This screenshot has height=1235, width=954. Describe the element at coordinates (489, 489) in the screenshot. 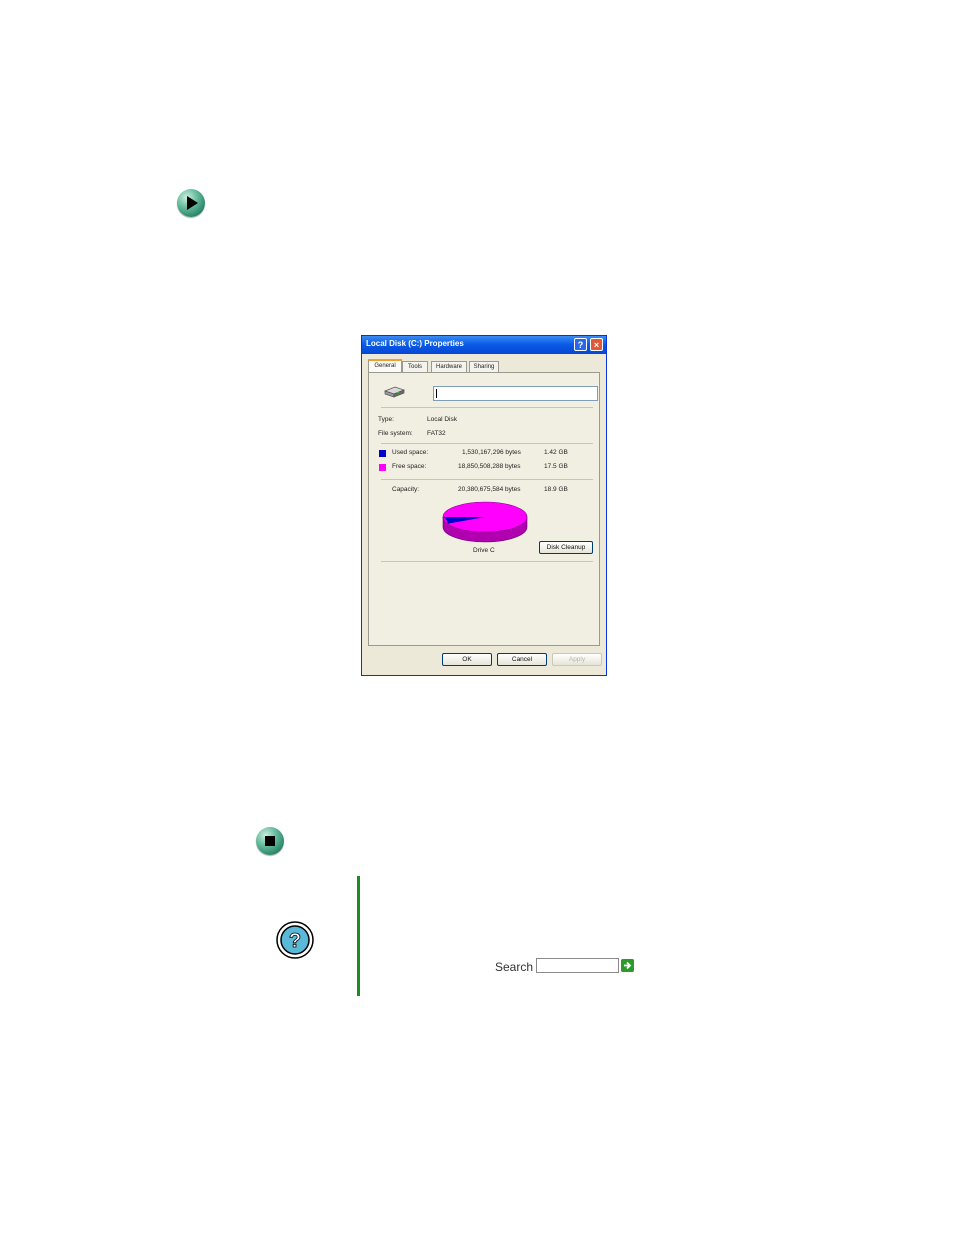

I see `capacity-bytes: 20,380,675,584 bytes` at that location.